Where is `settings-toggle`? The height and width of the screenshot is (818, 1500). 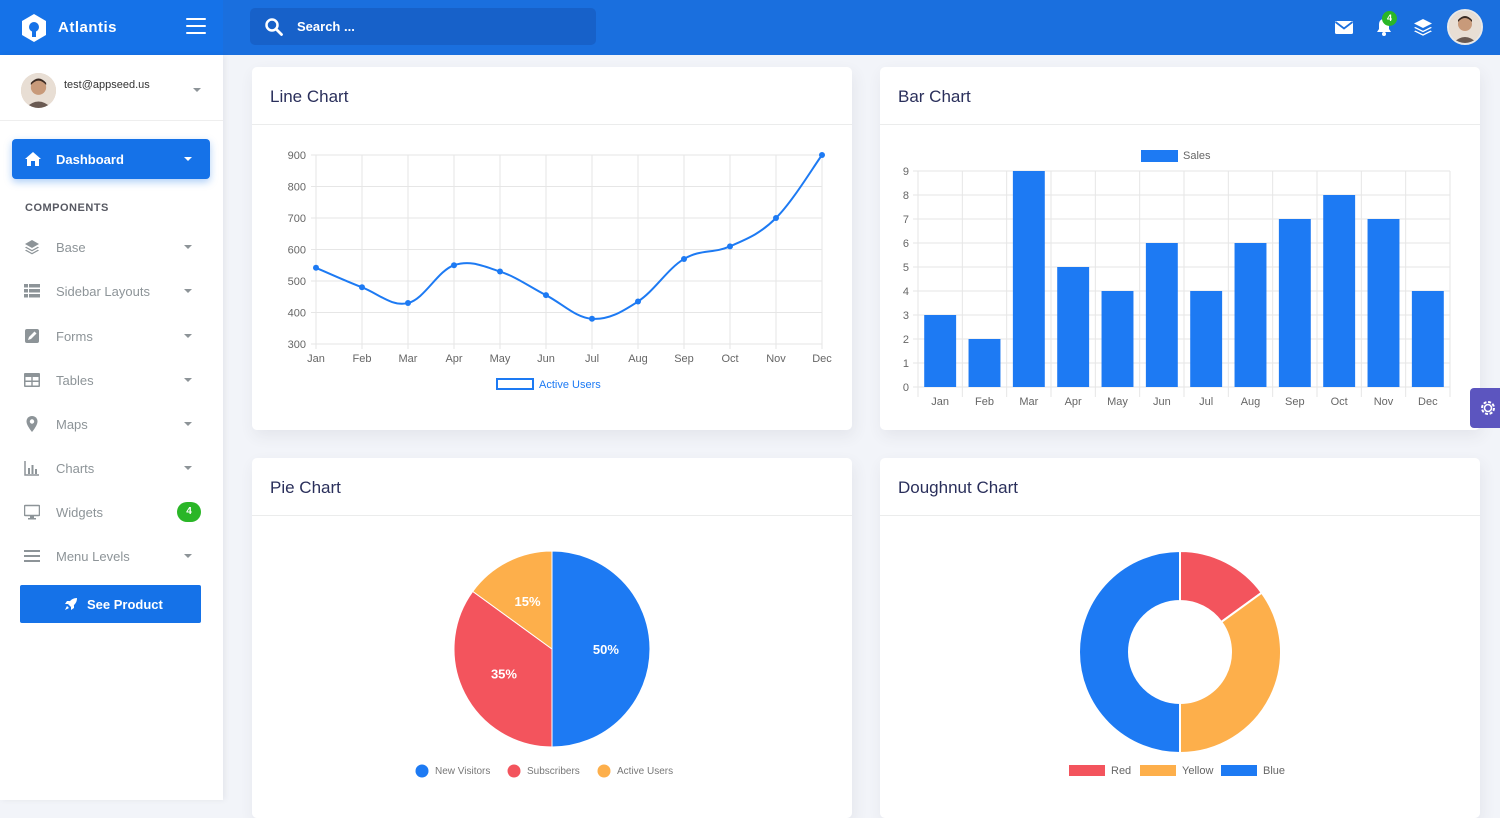 settings-toggle is located at coordinates (1485, 408).